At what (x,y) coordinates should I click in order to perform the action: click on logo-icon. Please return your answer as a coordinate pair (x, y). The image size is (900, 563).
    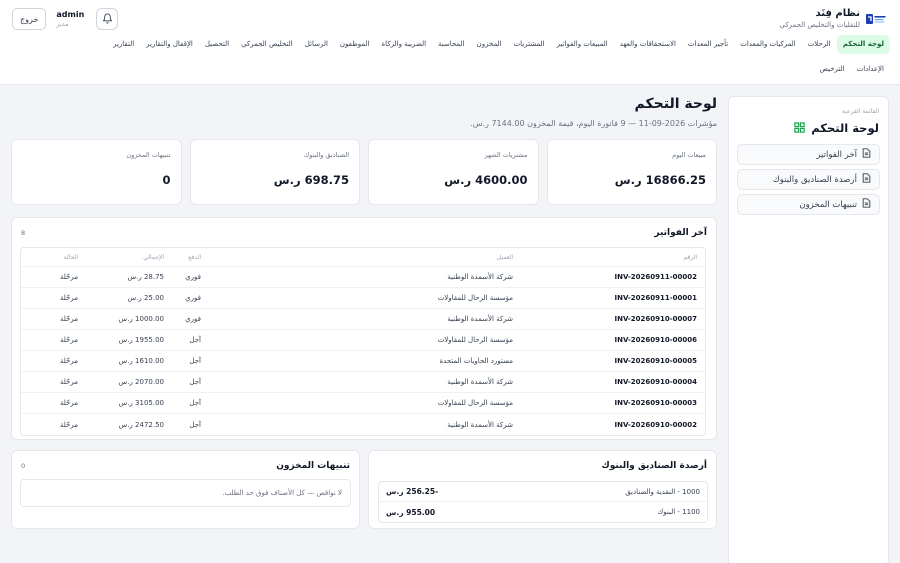
    Looking at the image, I should click on (876, 19).